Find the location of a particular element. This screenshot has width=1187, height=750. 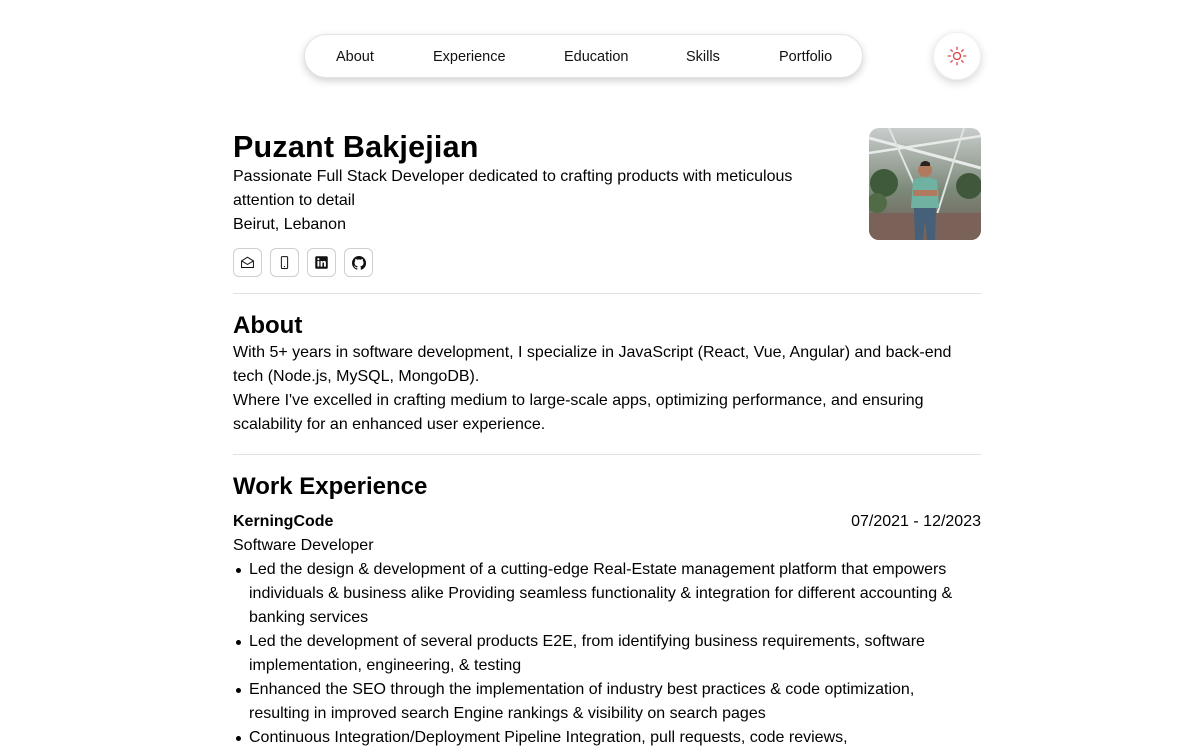

nav-item-portfolio: Portfolio is located at coordinates (805, 57).